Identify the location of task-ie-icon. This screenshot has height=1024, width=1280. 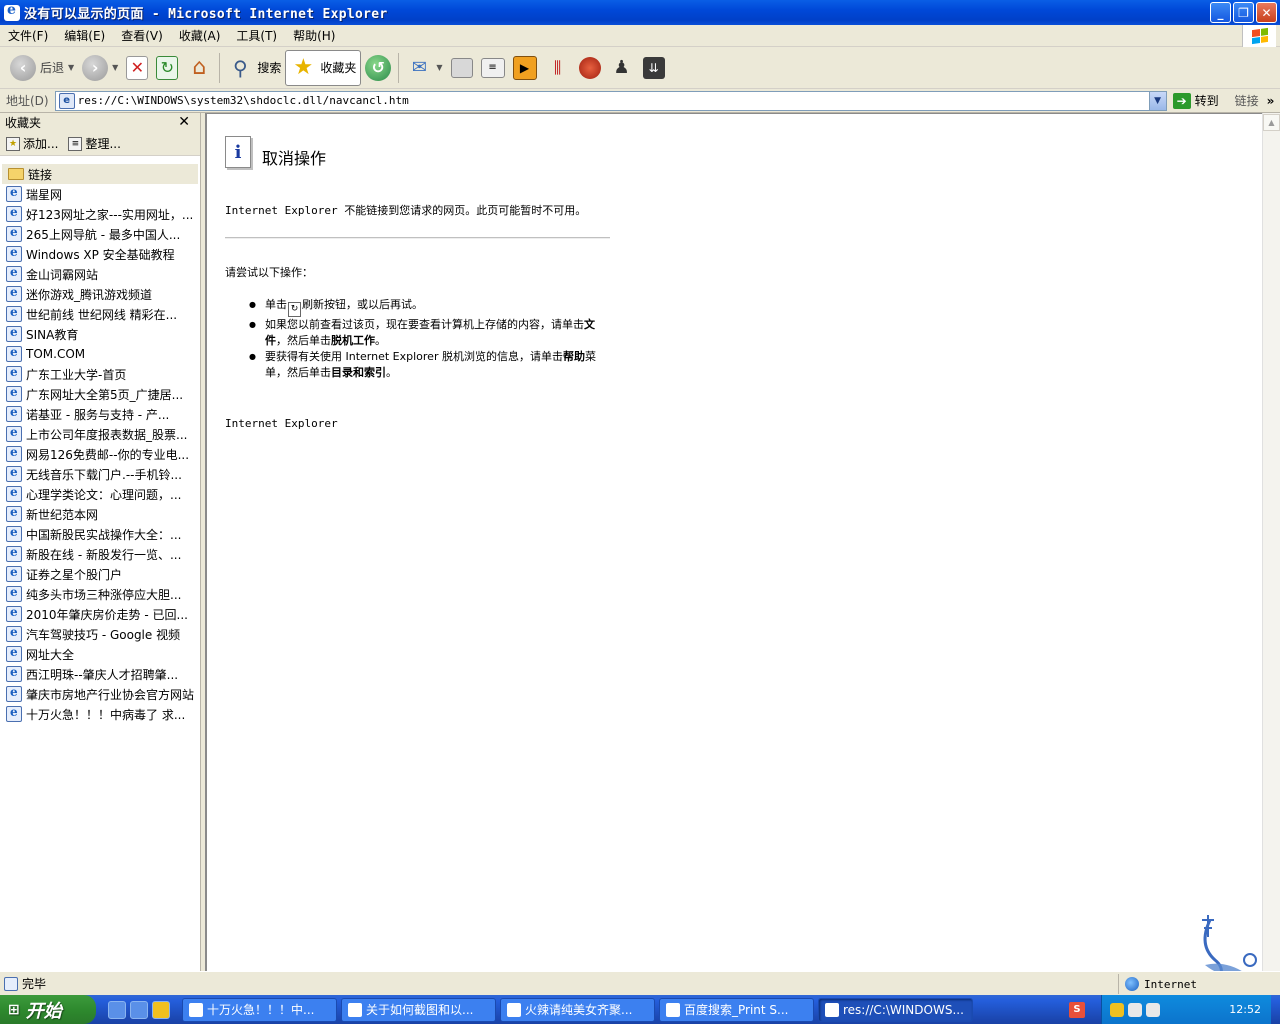
(514, 1009).